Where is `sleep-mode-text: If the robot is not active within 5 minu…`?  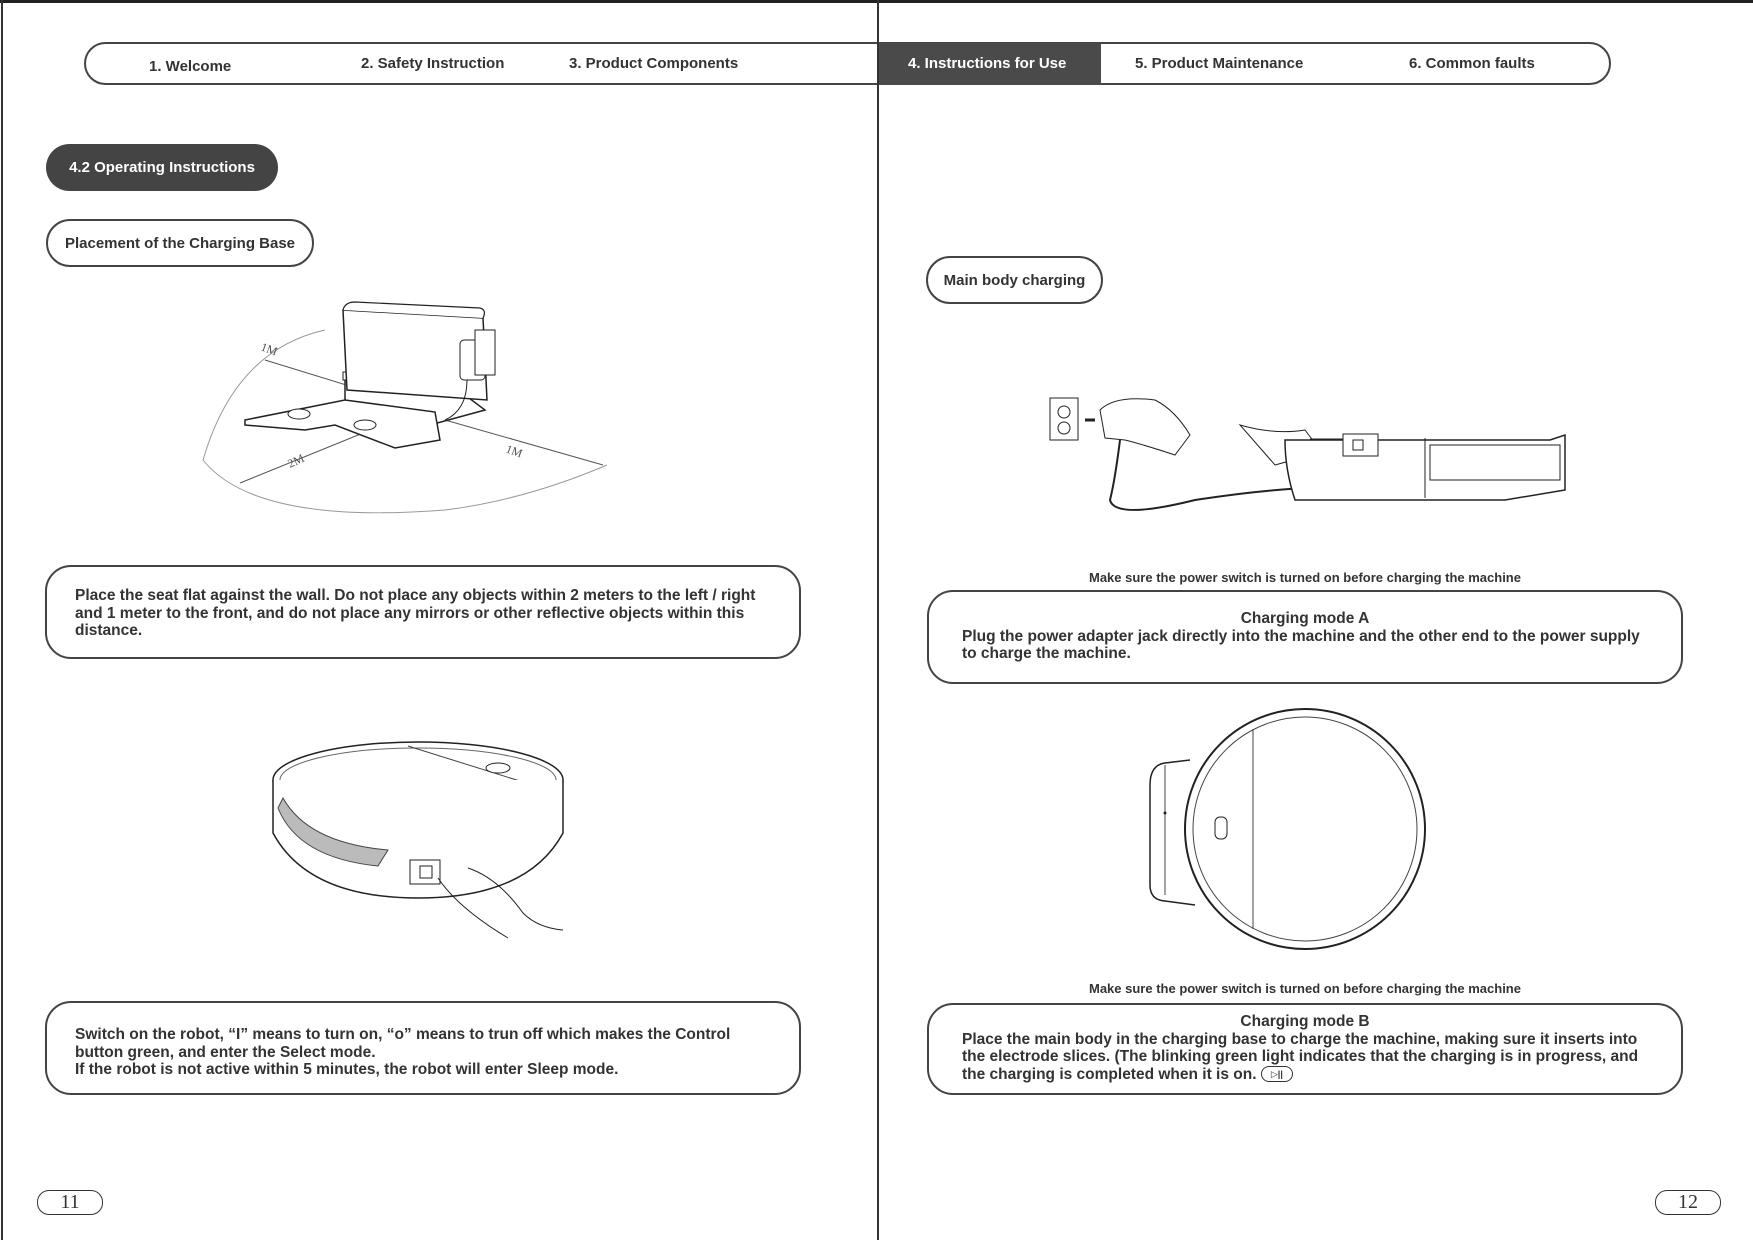 sleep-mode-text: If the robot is not active within 5 minu… is located at coordinates (347, 1069).